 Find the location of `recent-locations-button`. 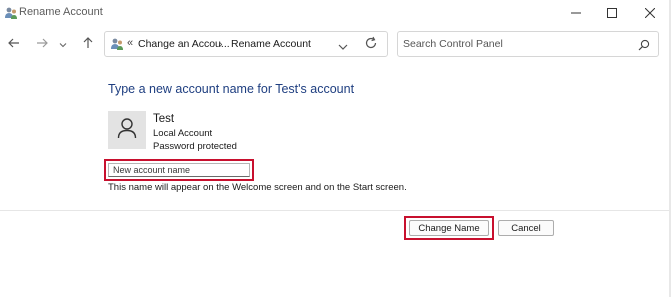

recent-locations-button is located at coordinates (63, 45).